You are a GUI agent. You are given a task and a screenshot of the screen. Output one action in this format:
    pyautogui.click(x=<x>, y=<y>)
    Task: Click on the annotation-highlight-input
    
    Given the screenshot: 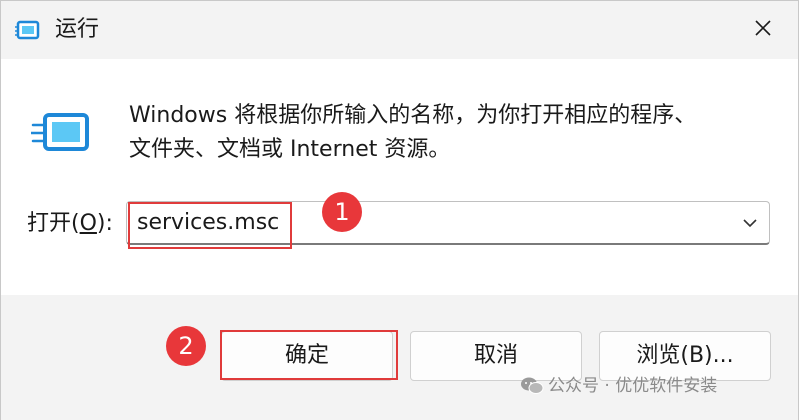 What is the action you would take?
    pyautogui.click(x=210, y=225)
    